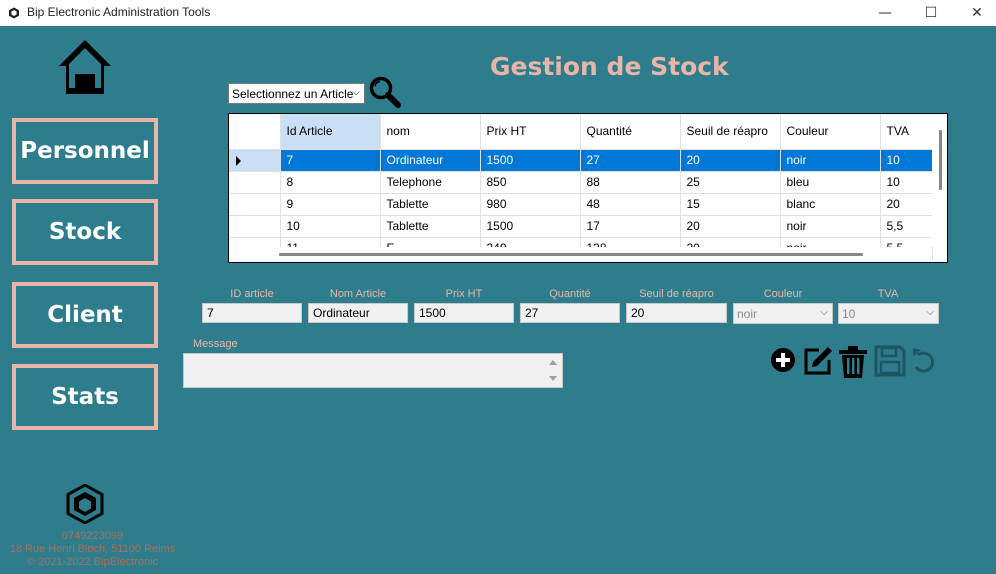  I want to click on table-cell: bleu, so click(830, 182).